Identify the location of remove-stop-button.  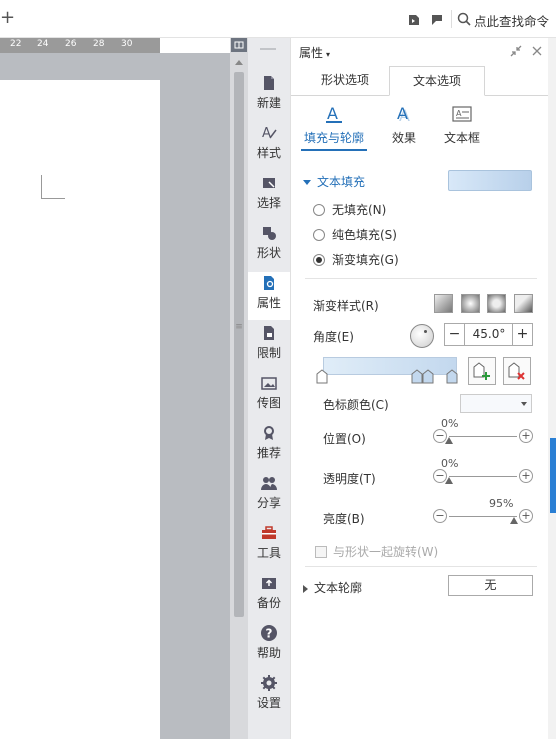
(517, 371).